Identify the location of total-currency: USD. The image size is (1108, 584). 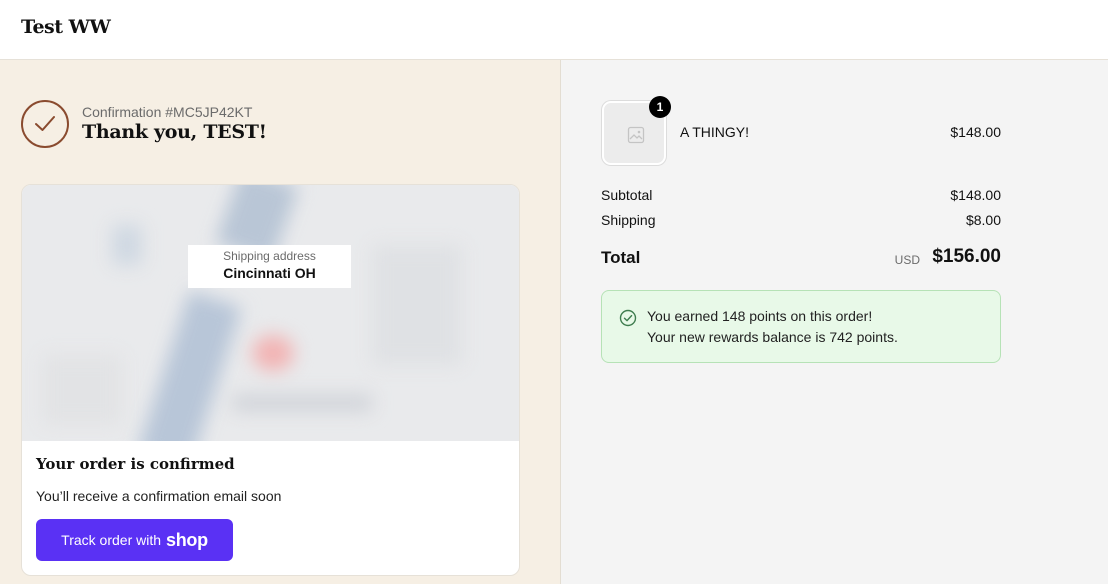
(907, 260).